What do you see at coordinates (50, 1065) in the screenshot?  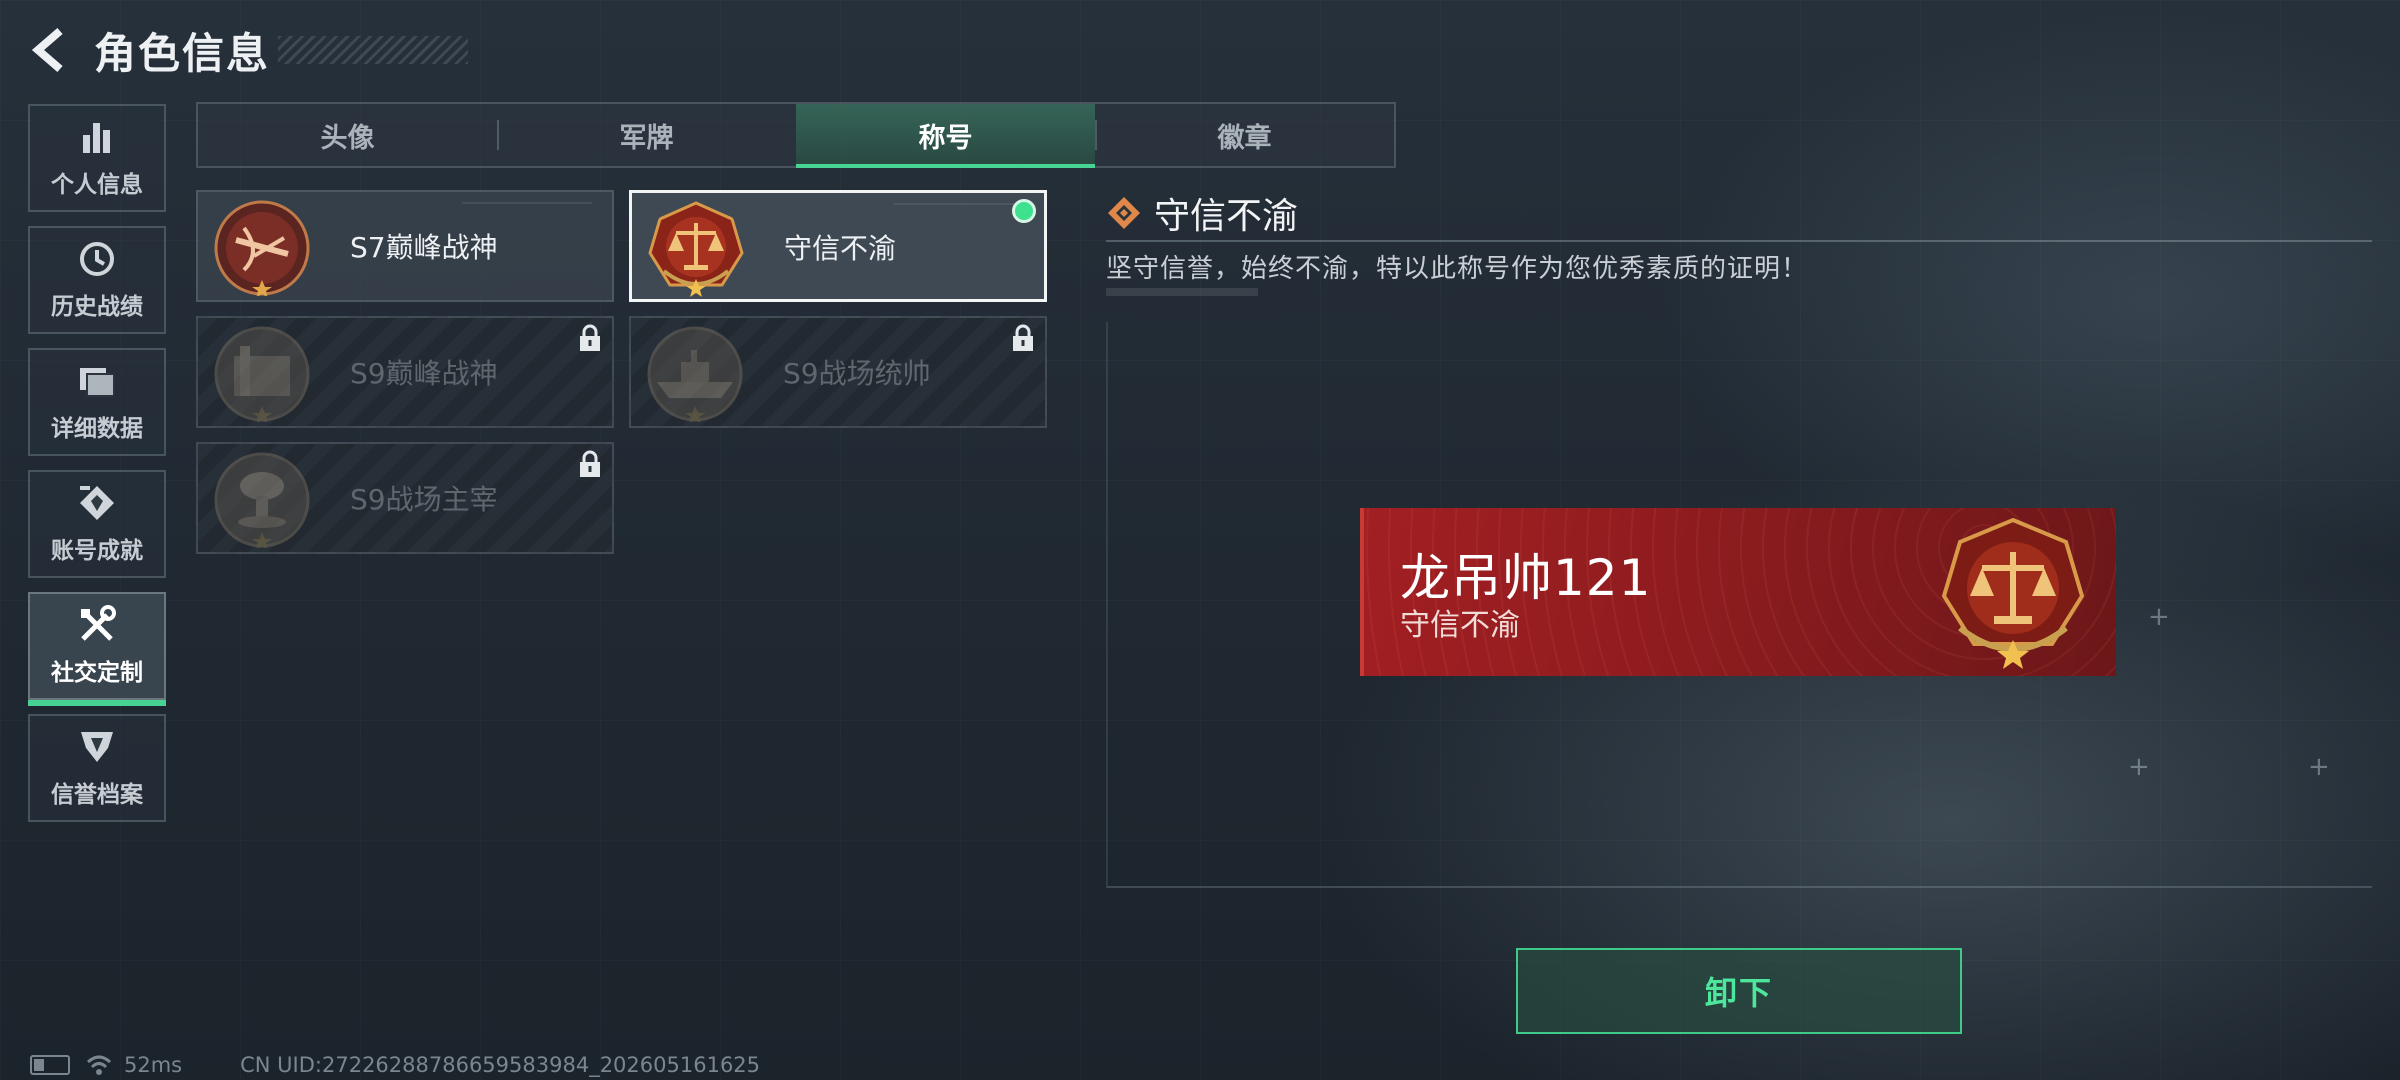 I see `battery-icon` at bounding box center [50, 1065].